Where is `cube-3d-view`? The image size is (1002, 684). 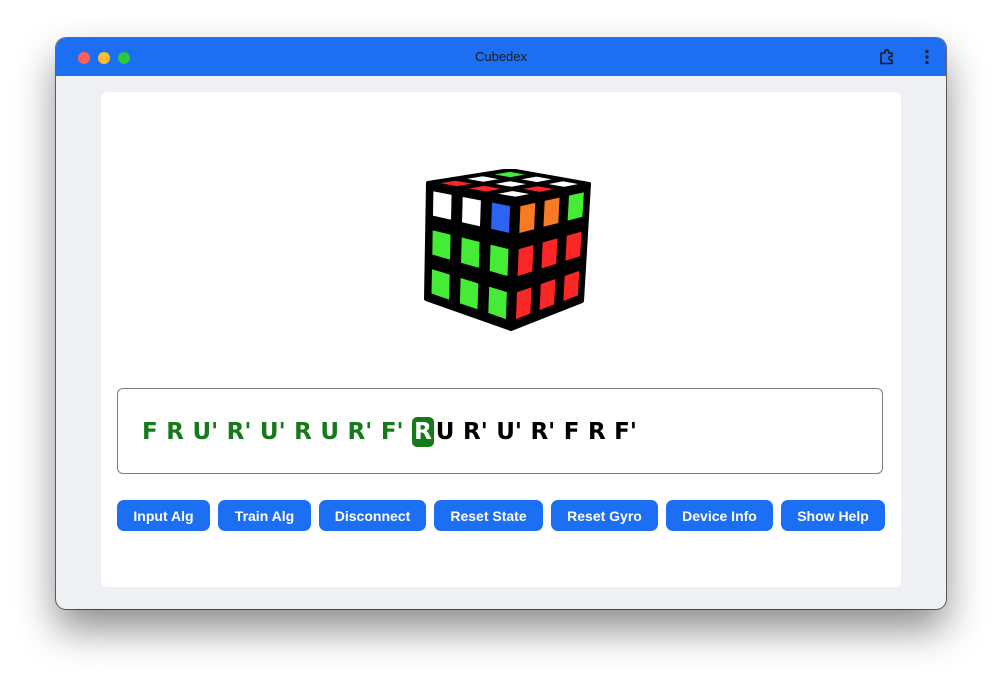
cube-3d-view is located at coordinates (502, 252).